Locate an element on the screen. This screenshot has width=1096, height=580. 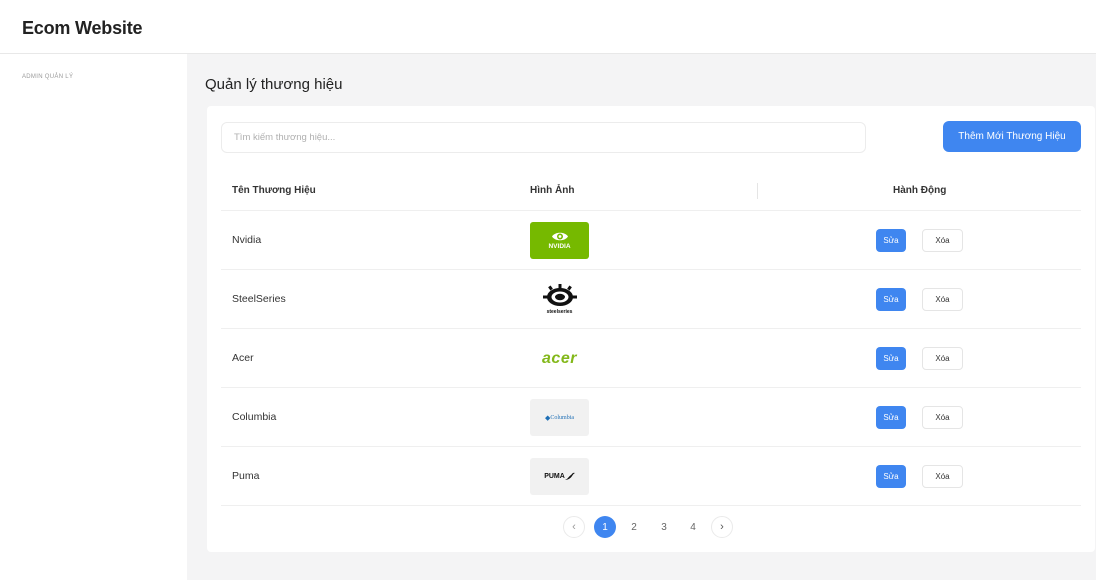
sidebar-label: ADMIN QUẢN LÝ is located at coordinates (47, 77).